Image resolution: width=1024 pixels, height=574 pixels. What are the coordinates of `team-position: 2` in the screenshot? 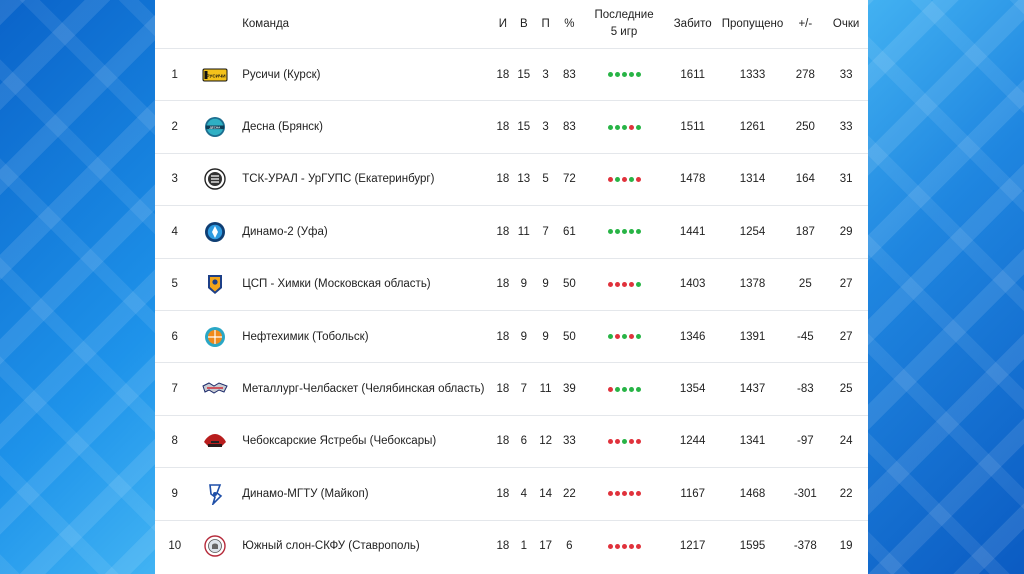 It's located at (174, 127).